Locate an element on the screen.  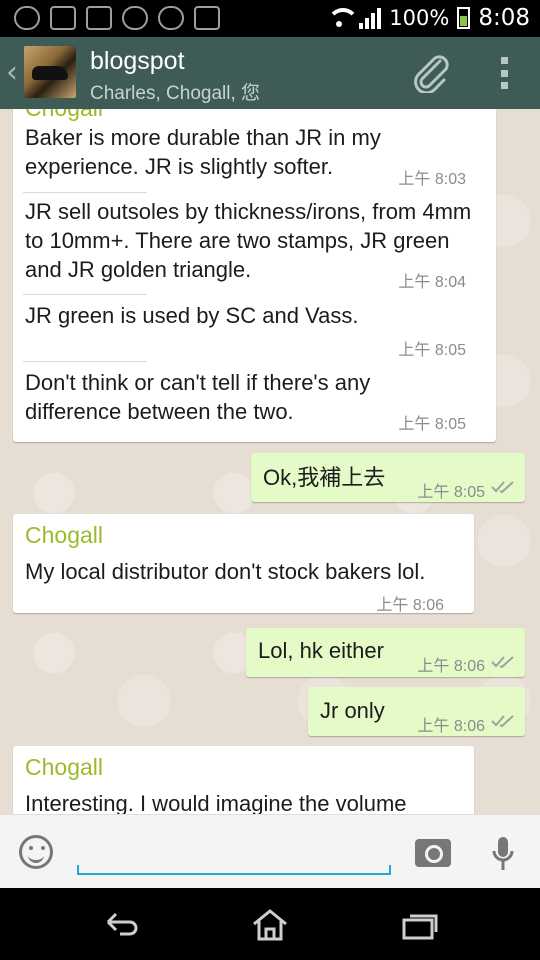
navigation-bar is located at coordinates (270, 924).